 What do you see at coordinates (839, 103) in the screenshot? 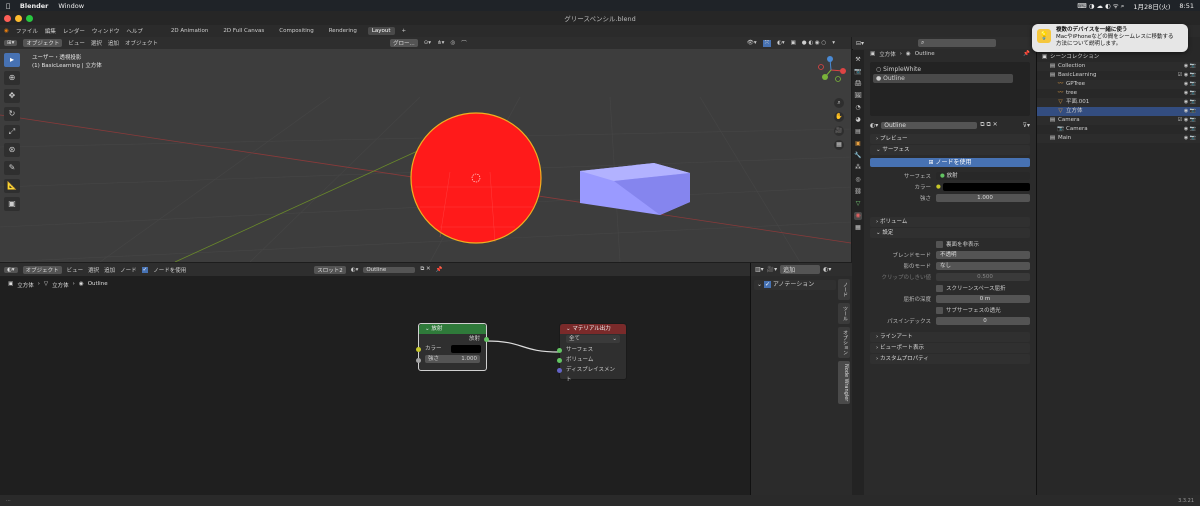
I see `zoom-icon: ⌕` at bounding box center [839, 103].